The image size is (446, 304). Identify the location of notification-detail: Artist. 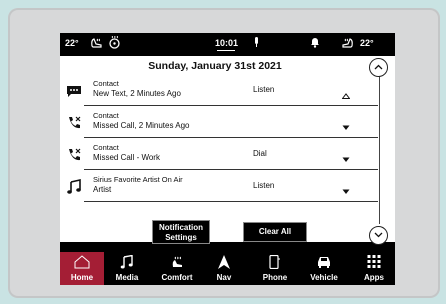
(102, 189).